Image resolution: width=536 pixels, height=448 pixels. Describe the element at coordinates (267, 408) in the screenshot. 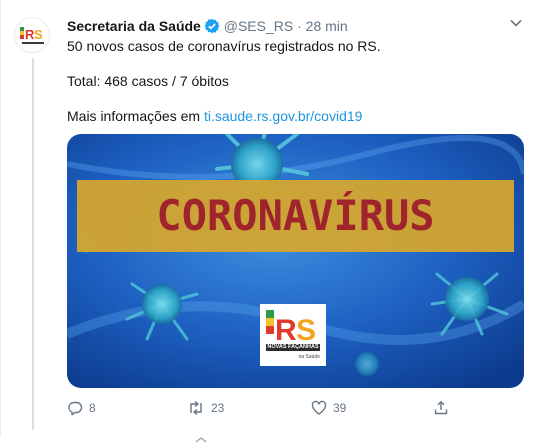

I see `tweet-actions: 8 23 39` at that location.